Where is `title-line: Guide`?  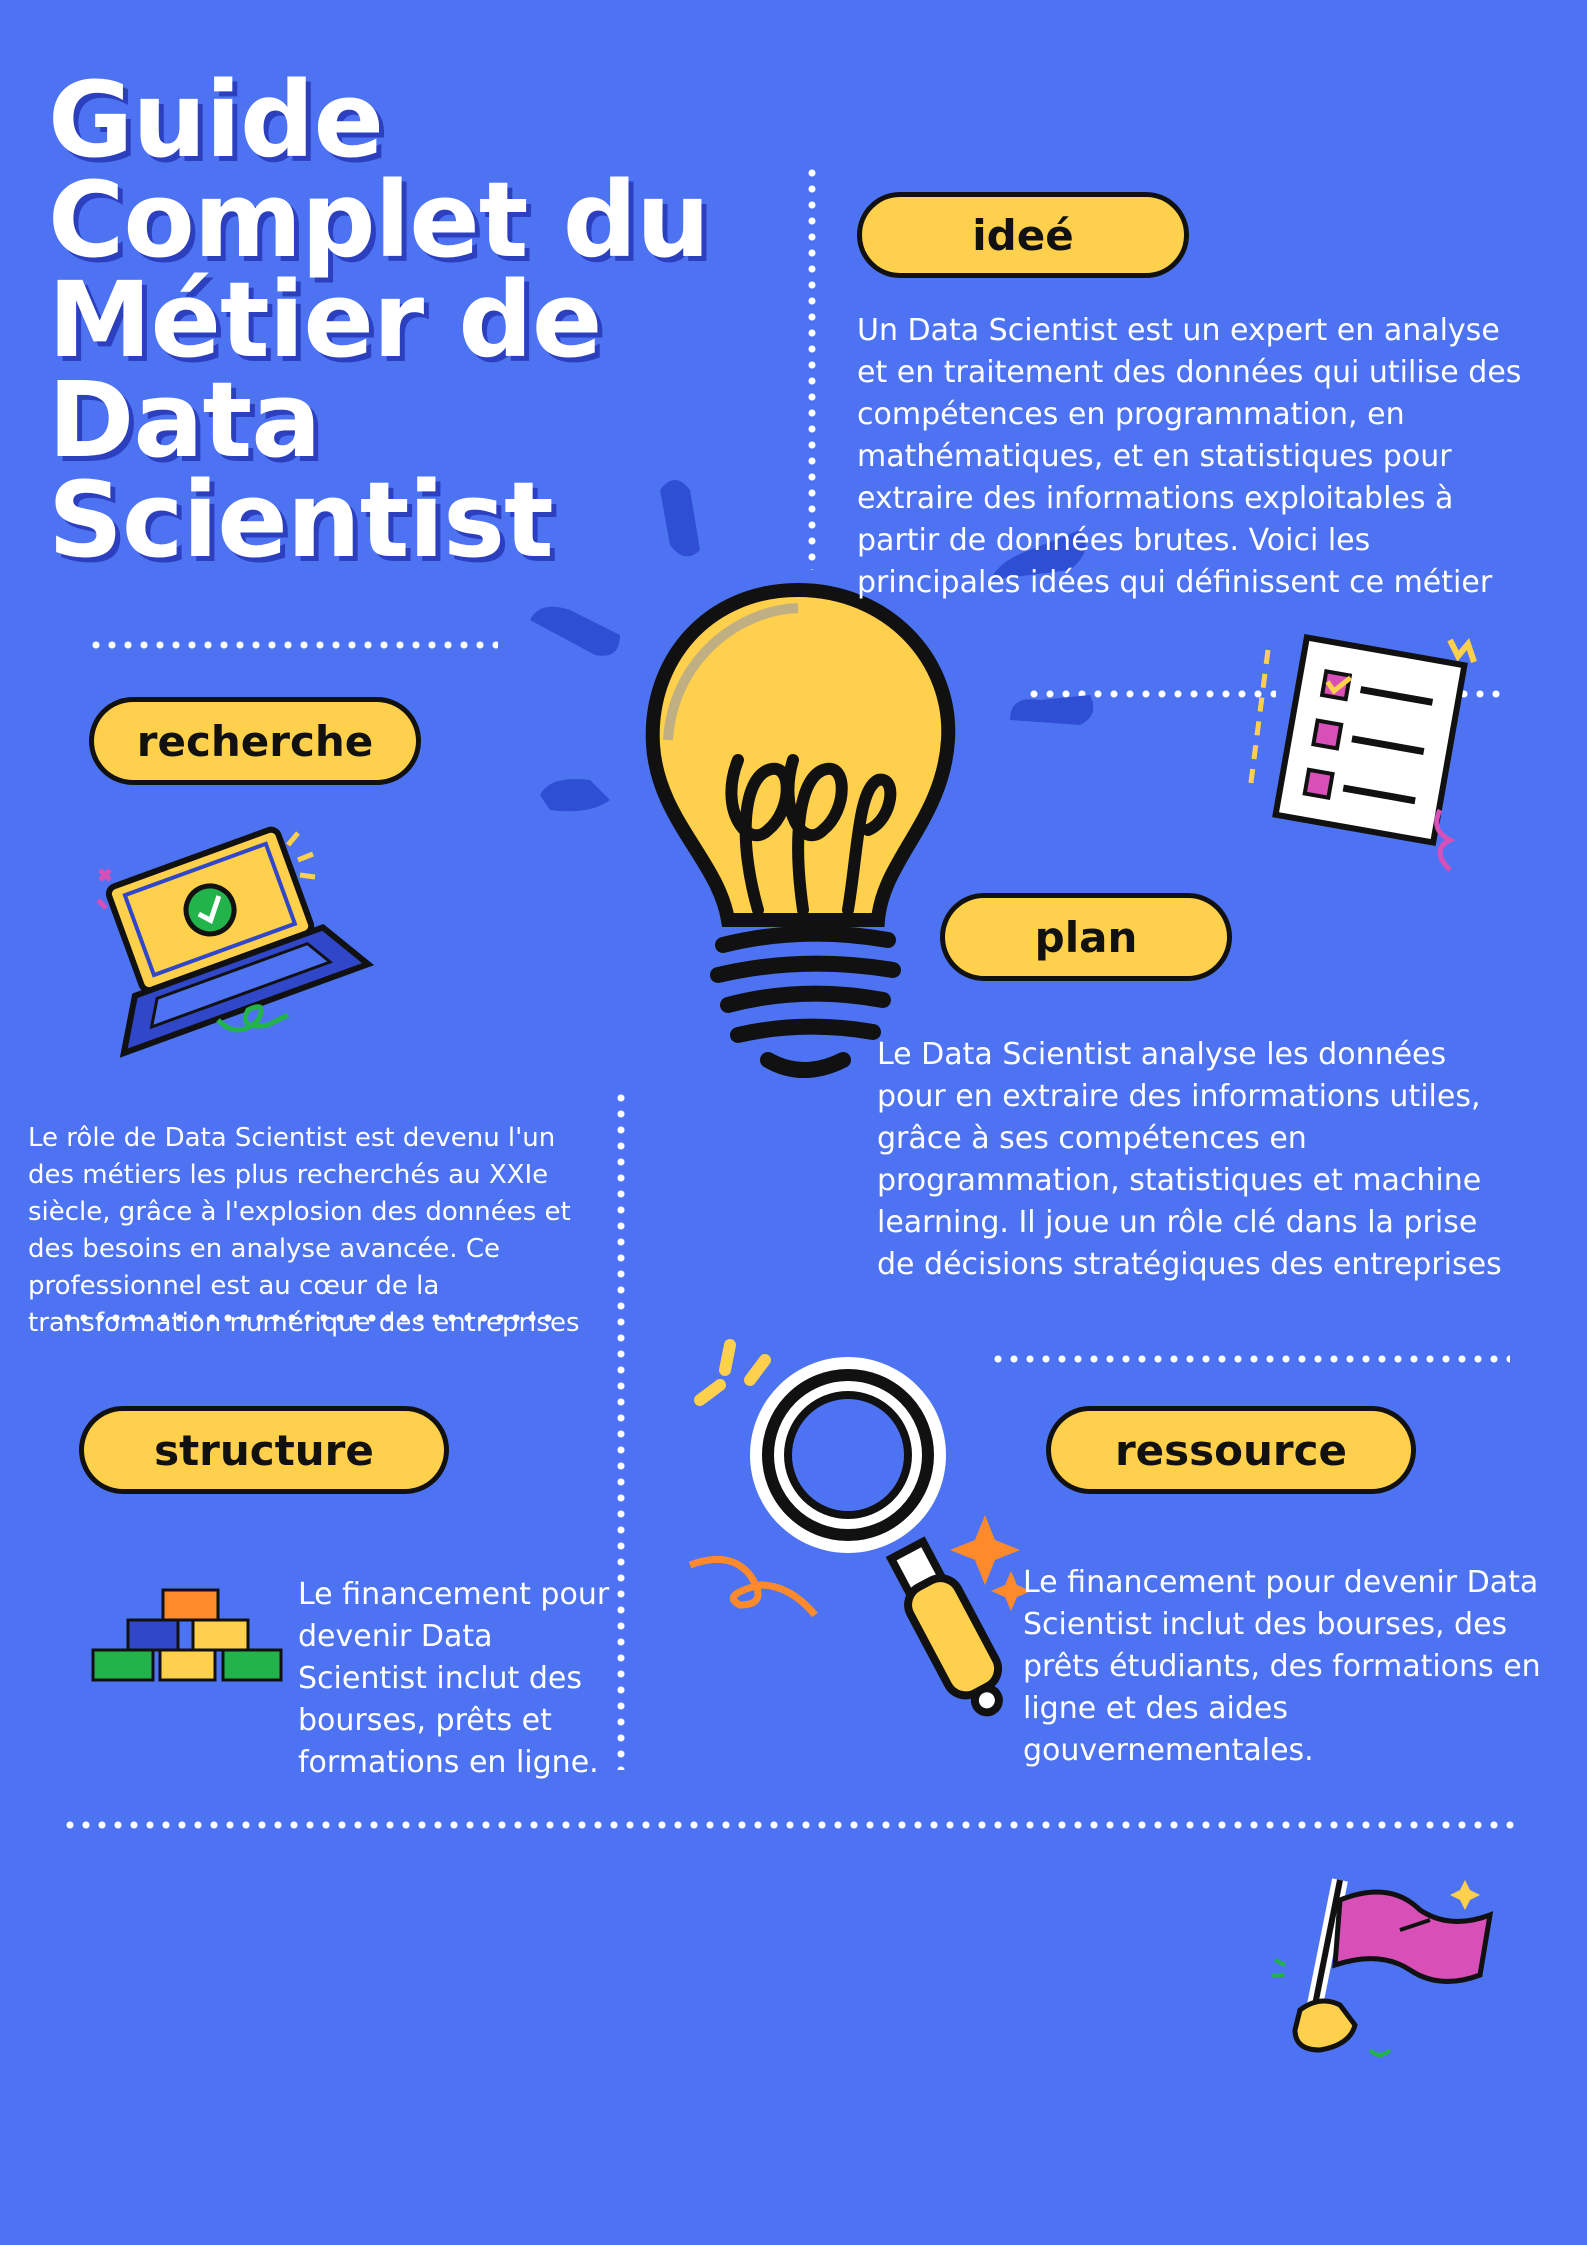 title-line: Guide is located at coordinates (216, 120).